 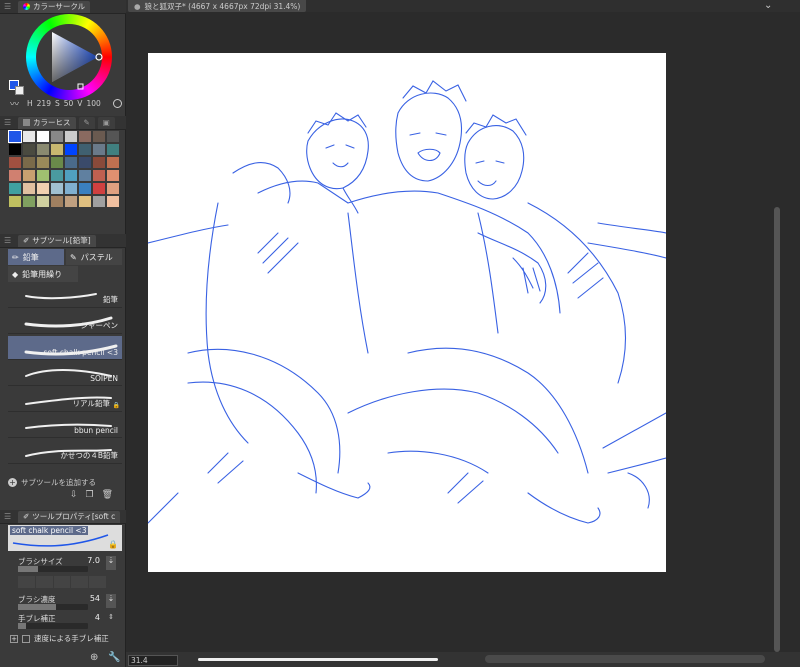 I want to click on sub-color-swatch, so click(x=19, y=90).